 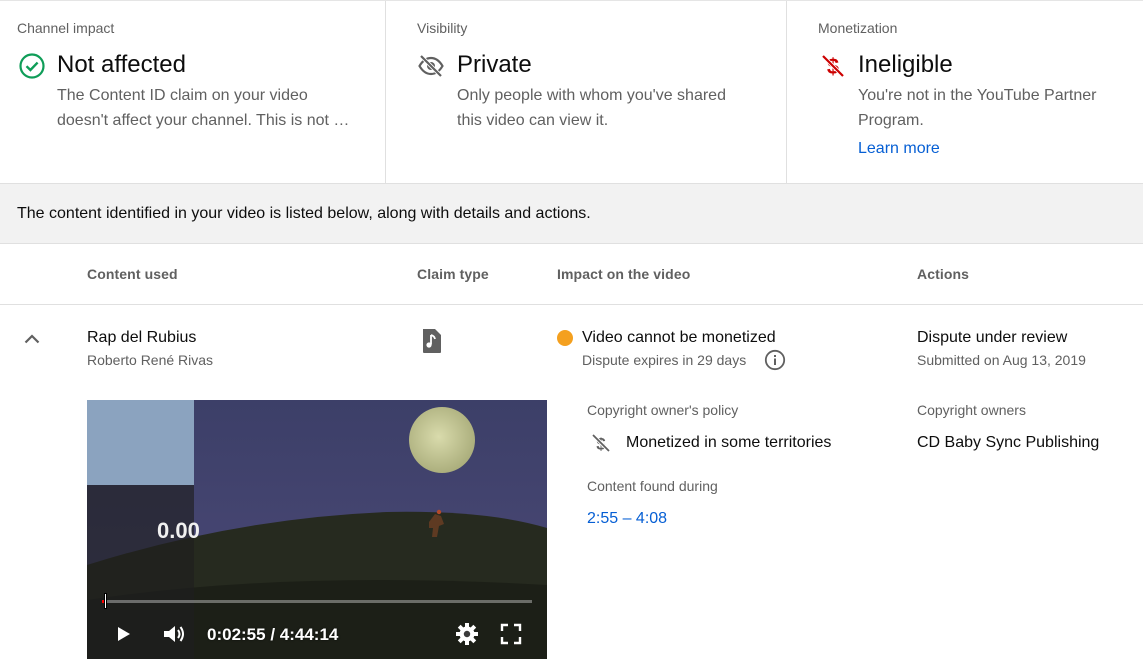 What do you see at coordinates (140, 442) in the screenshot?
I see `overlay-sky` at bounding box center [140, 442].